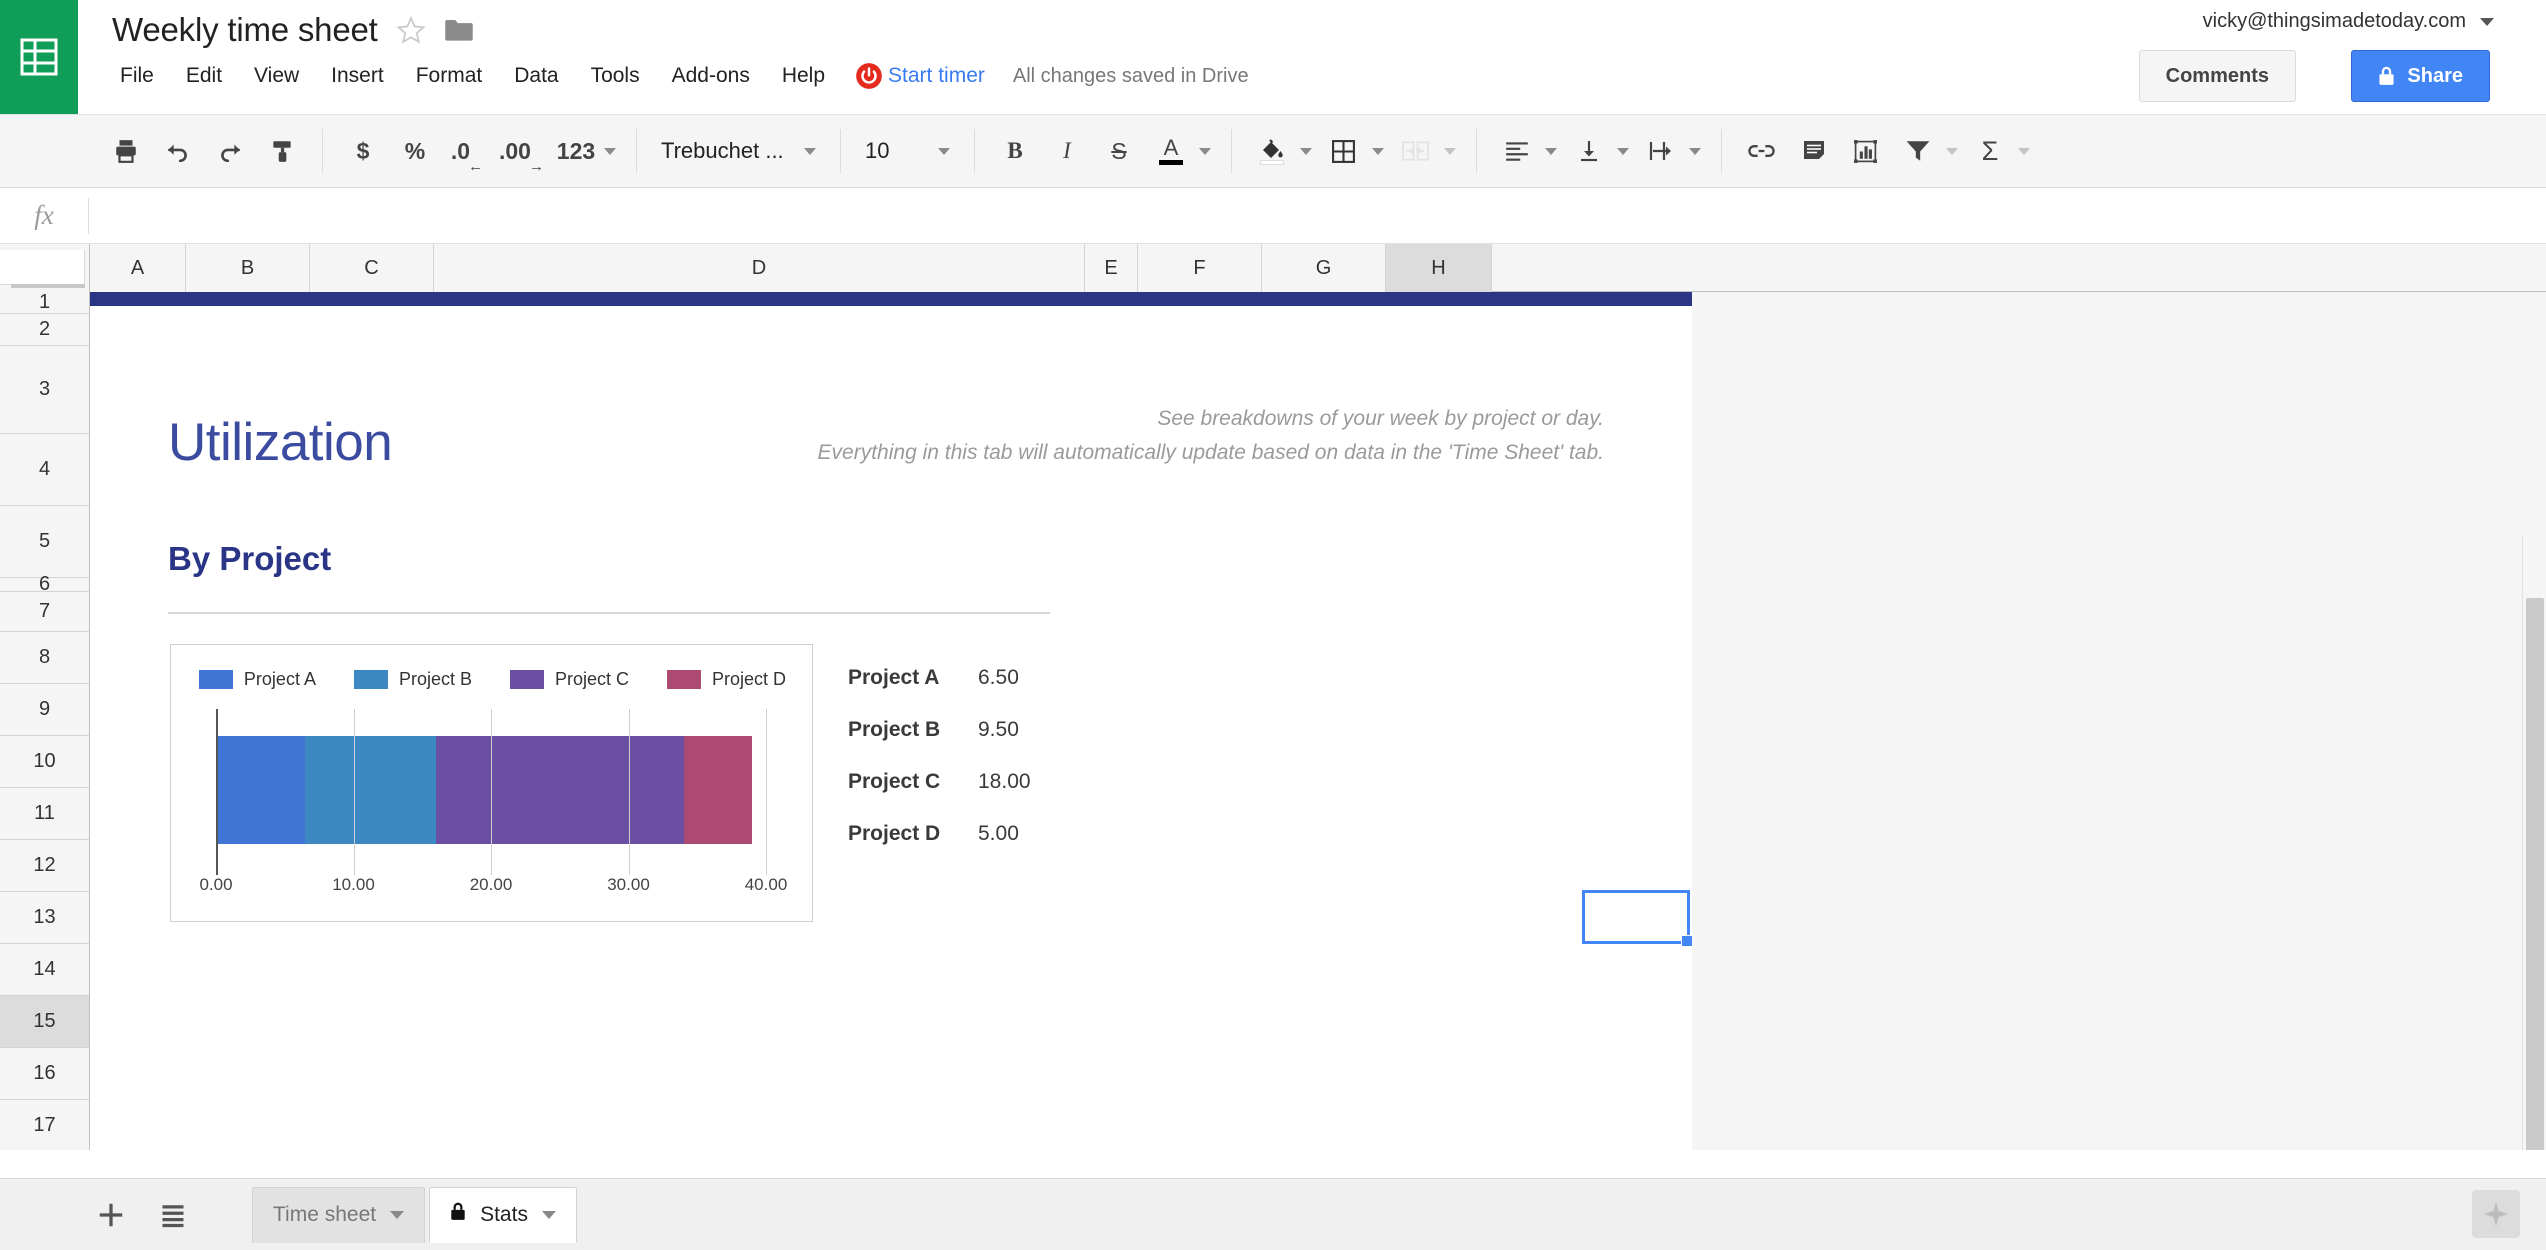  Describe the element at coordinates (178, 151) in the screenshot. I see `undo-icon` at that location.